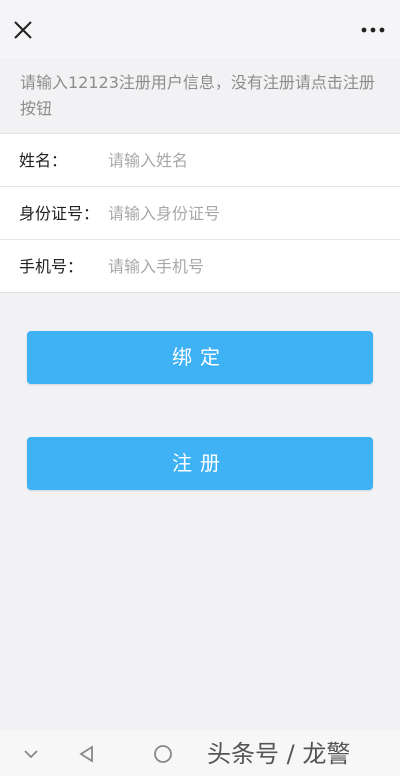 The image size is (400, 776). What do you see at coordinates (23, 30) in the screenshot?
I see `close-icon` at bounding box center [23, 30].